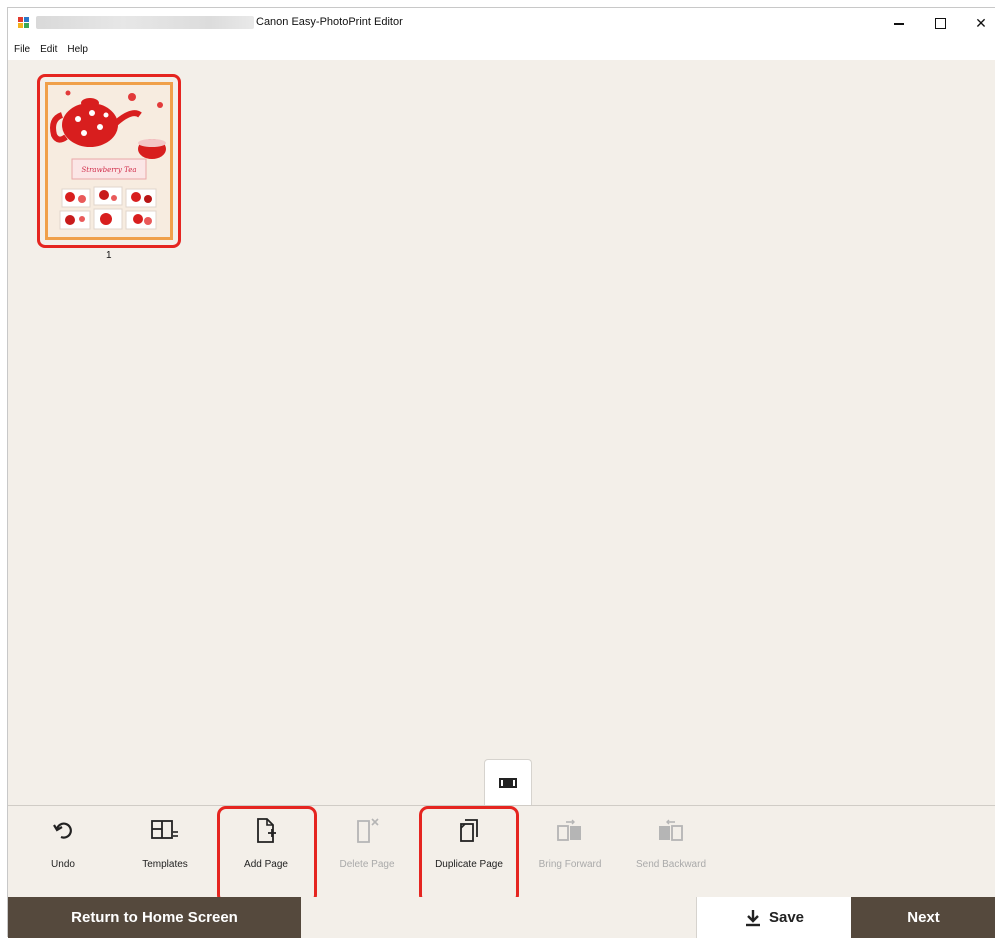 Image resolution: width=995 pixels, height=938 pixels. I want to click on poster-title: Strawberry Tea, so click(108, 170).